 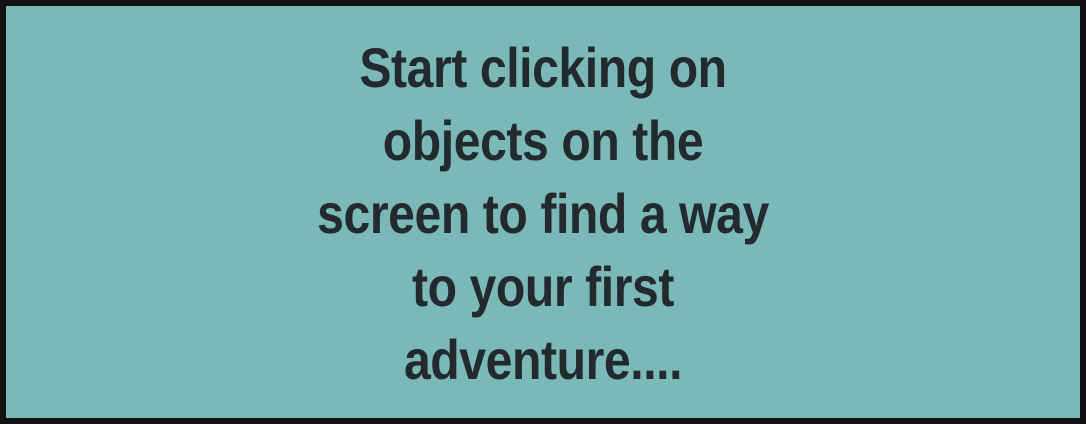 I want to click on instruction-line: to your first, so click(x=543, y=286).